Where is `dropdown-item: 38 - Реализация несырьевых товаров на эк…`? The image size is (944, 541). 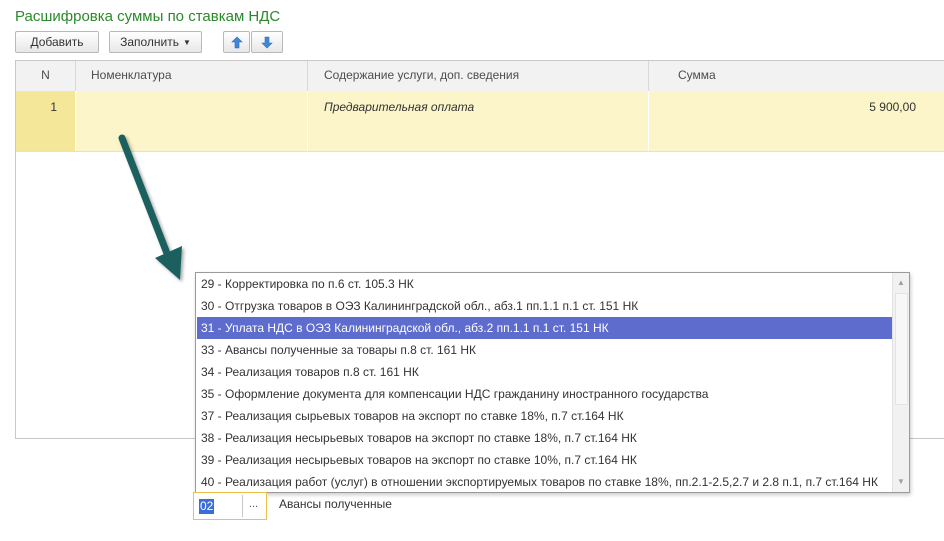
dropdown-item: 38 - Реализация несырьевых товаров на эк… is located at coordinates (544, 438).